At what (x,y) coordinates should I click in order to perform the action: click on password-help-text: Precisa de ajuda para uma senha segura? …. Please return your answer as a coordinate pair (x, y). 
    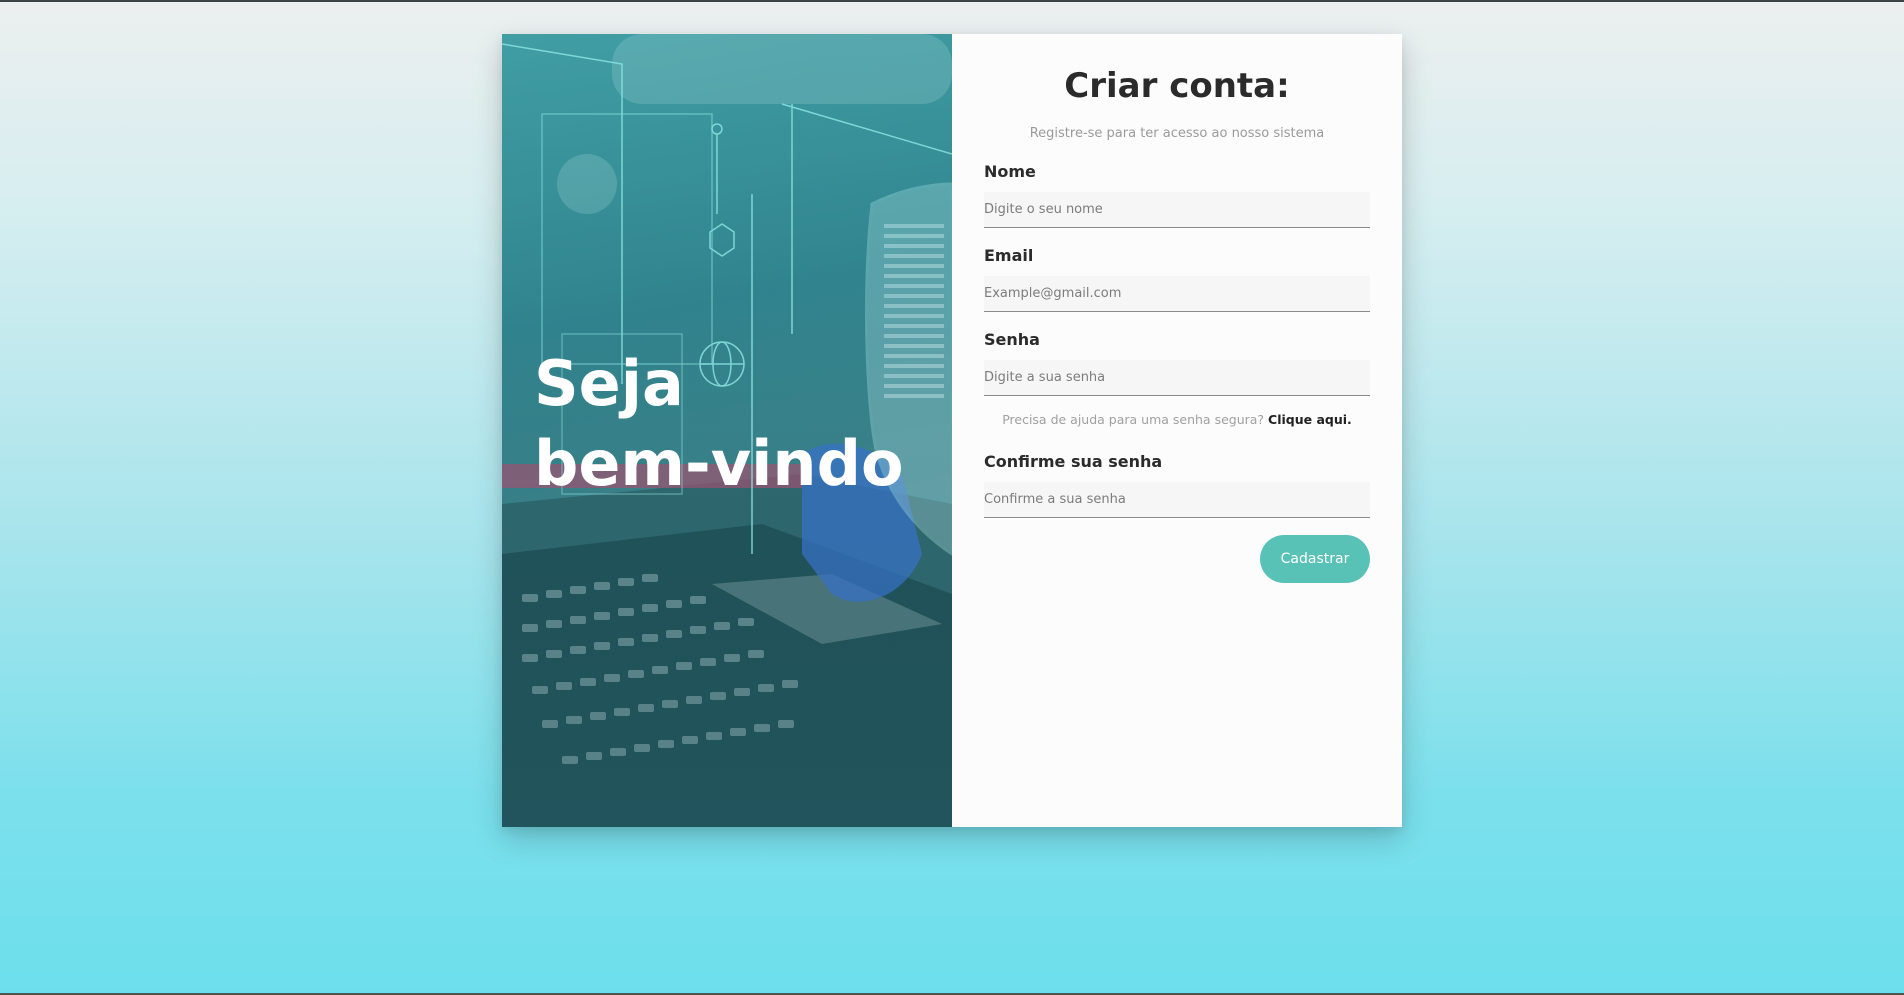
    Looking at the image, I should click on (1177, 420).